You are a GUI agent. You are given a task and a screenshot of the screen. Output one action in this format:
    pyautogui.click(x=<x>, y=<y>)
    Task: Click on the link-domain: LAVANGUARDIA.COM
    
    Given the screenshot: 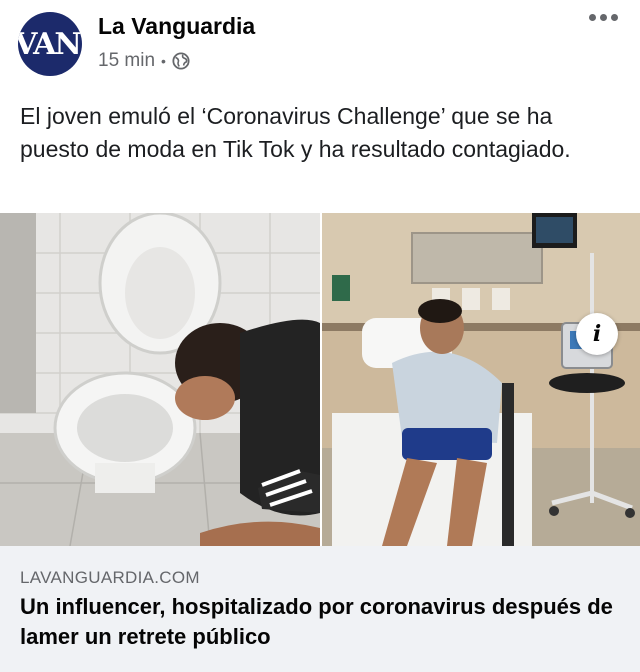 What is the action you would take?
    pyautogui.click(x=110, y=577)
    